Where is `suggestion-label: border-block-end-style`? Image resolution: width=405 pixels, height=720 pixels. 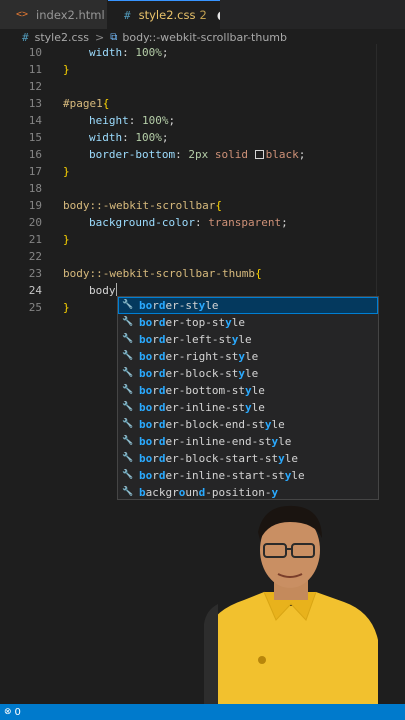 suggestion-label: border-block-end-style is located at coordinates (212, 424).